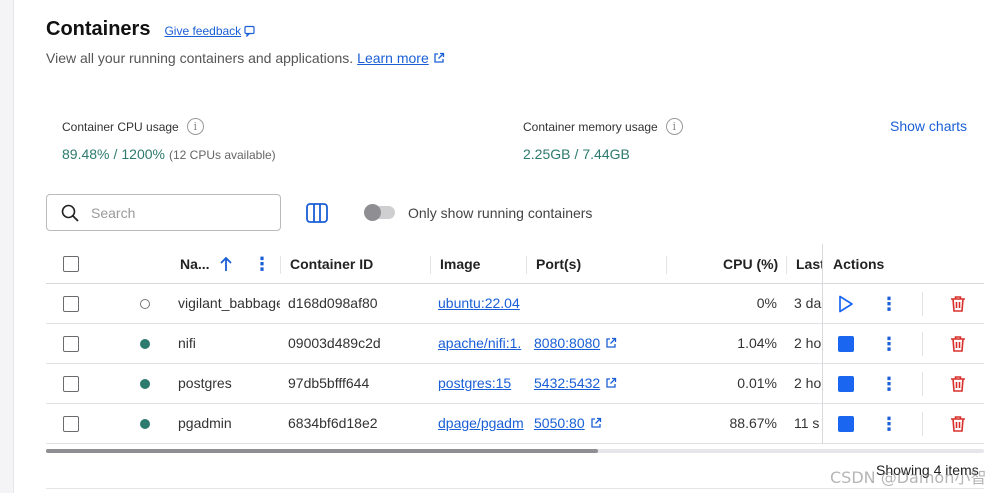  Describe the element at coordinates (928, 126) in the screenshot. I see `show-charts-link: Show charts` at that location.